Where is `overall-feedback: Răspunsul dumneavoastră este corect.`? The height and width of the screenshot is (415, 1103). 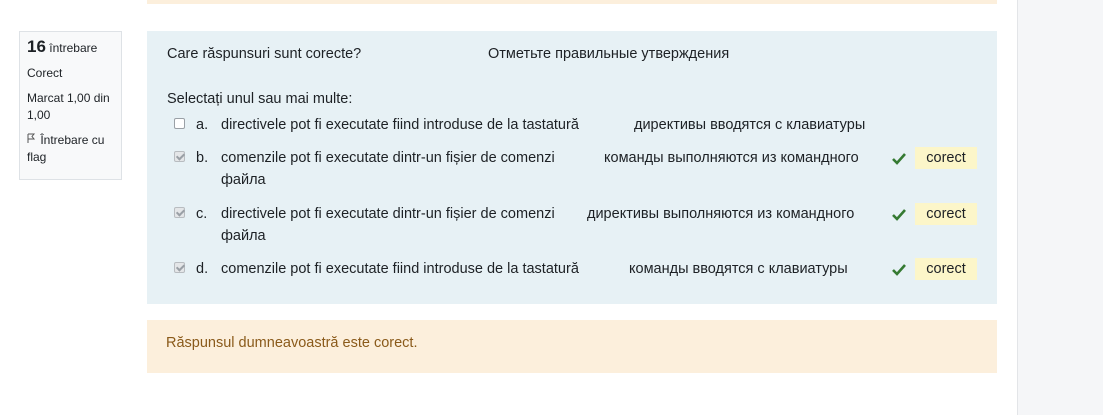
overall-feedback: Răspunsul dumneavoastră este corect. is located at coordinates (572, 346).